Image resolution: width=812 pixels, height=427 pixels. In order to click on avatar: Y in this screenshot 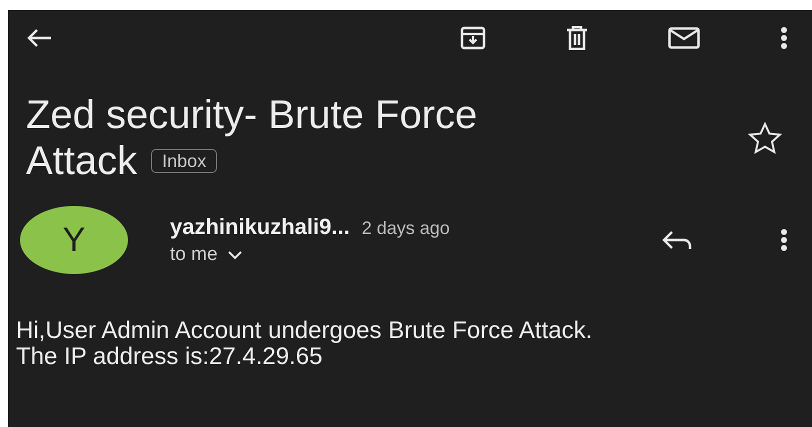, I will do `click(74, 240)`.